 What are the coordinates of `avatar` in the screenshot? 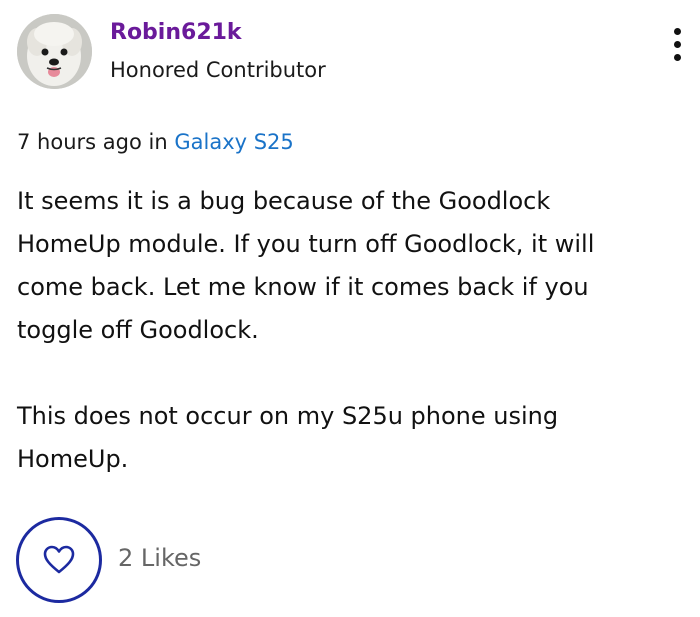 It's located at (54, 51).